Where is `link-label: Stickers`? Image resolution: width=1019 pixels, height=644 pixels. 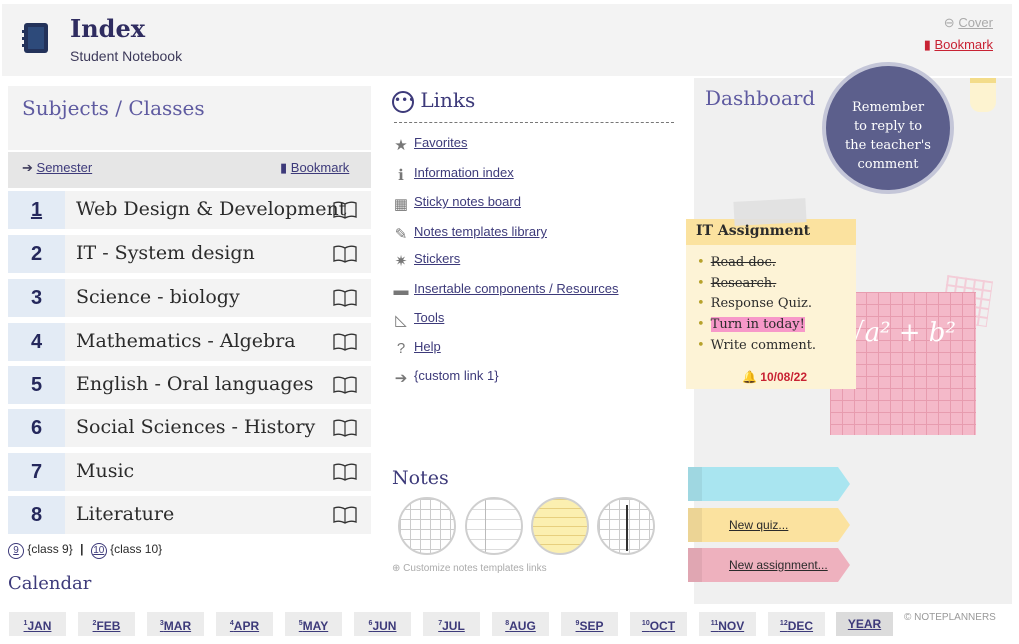
link-label: Stickers is located at coordinates (437, 258).